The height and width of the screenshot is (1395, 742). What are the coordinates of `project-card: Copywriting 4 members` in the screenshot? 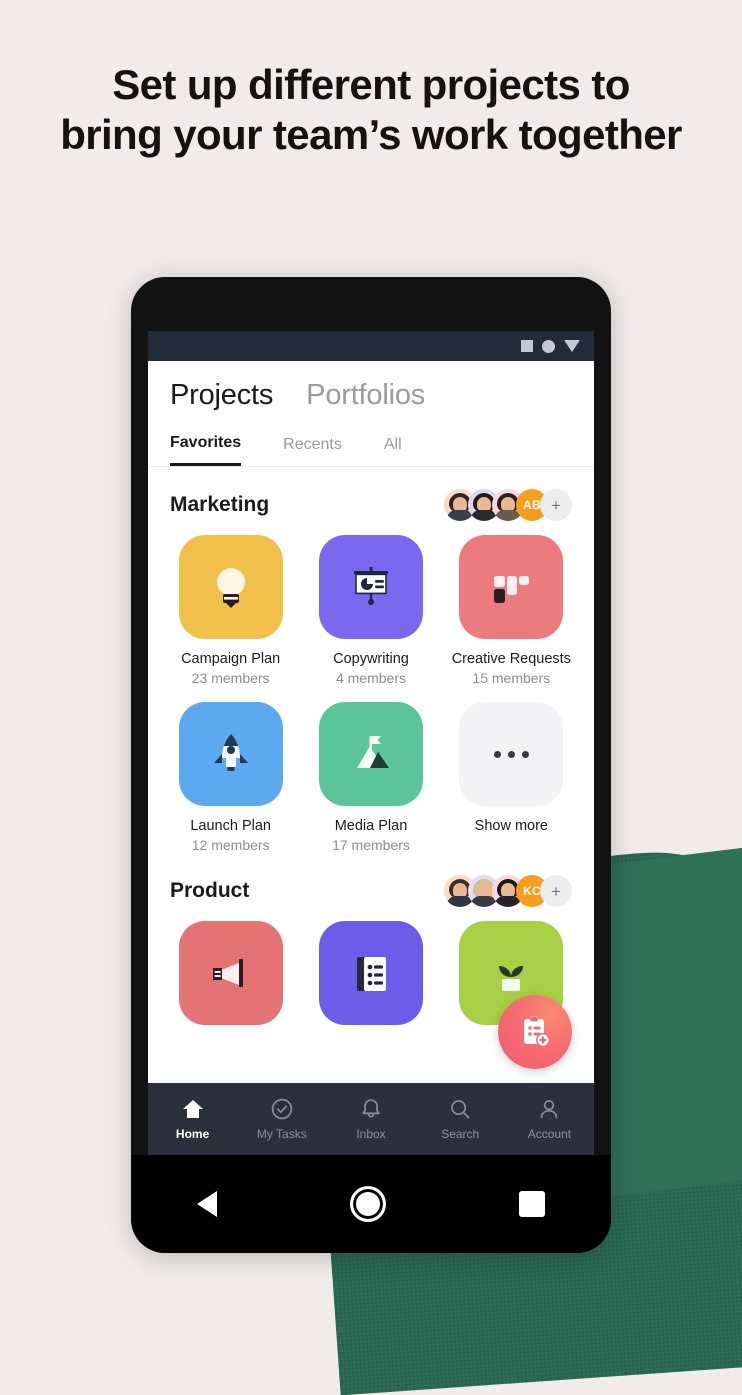 It's located at (370, 610).